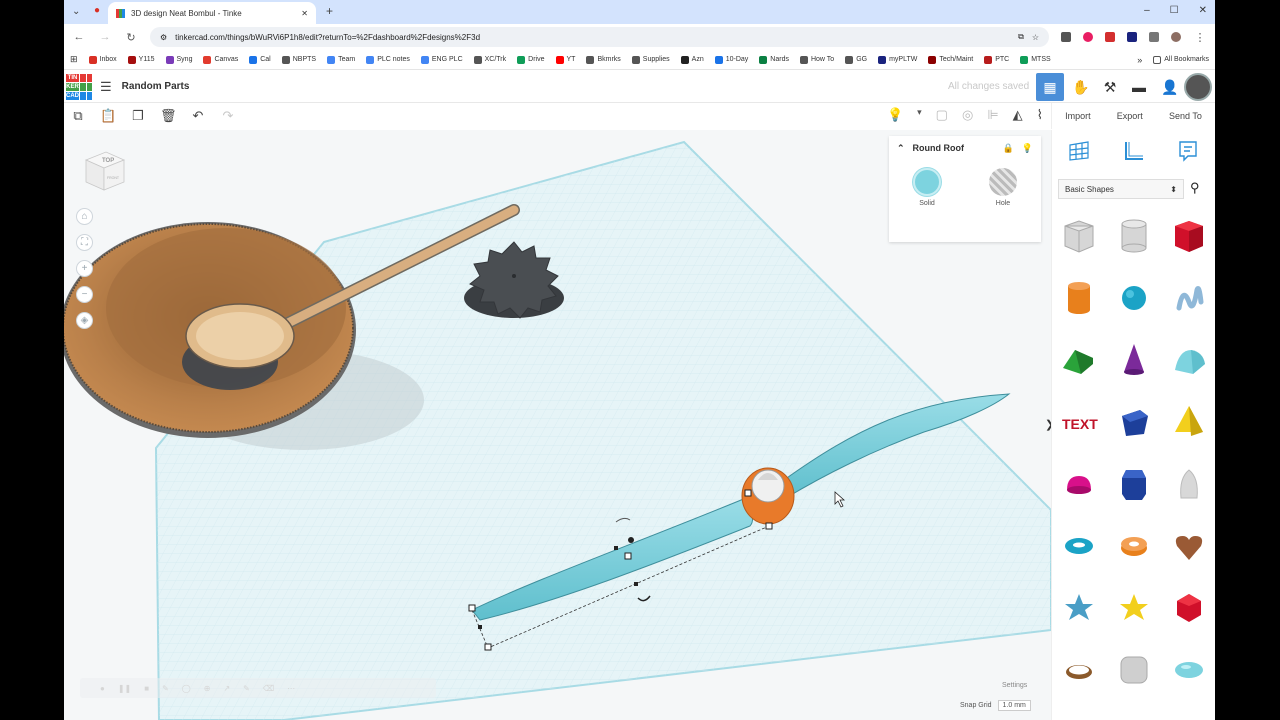  What do you see at coordinates (102, 59) in the screenshot?
I see `bookmark-item: Inbox` at bounding box center [102, 59].